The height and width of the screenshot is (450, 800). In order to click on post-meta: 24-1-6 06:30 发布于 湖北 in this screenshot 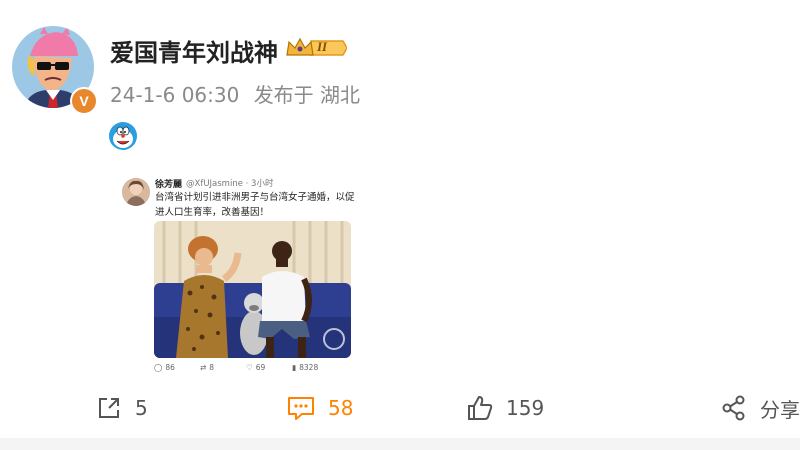, I will do `click(235, 93)`.